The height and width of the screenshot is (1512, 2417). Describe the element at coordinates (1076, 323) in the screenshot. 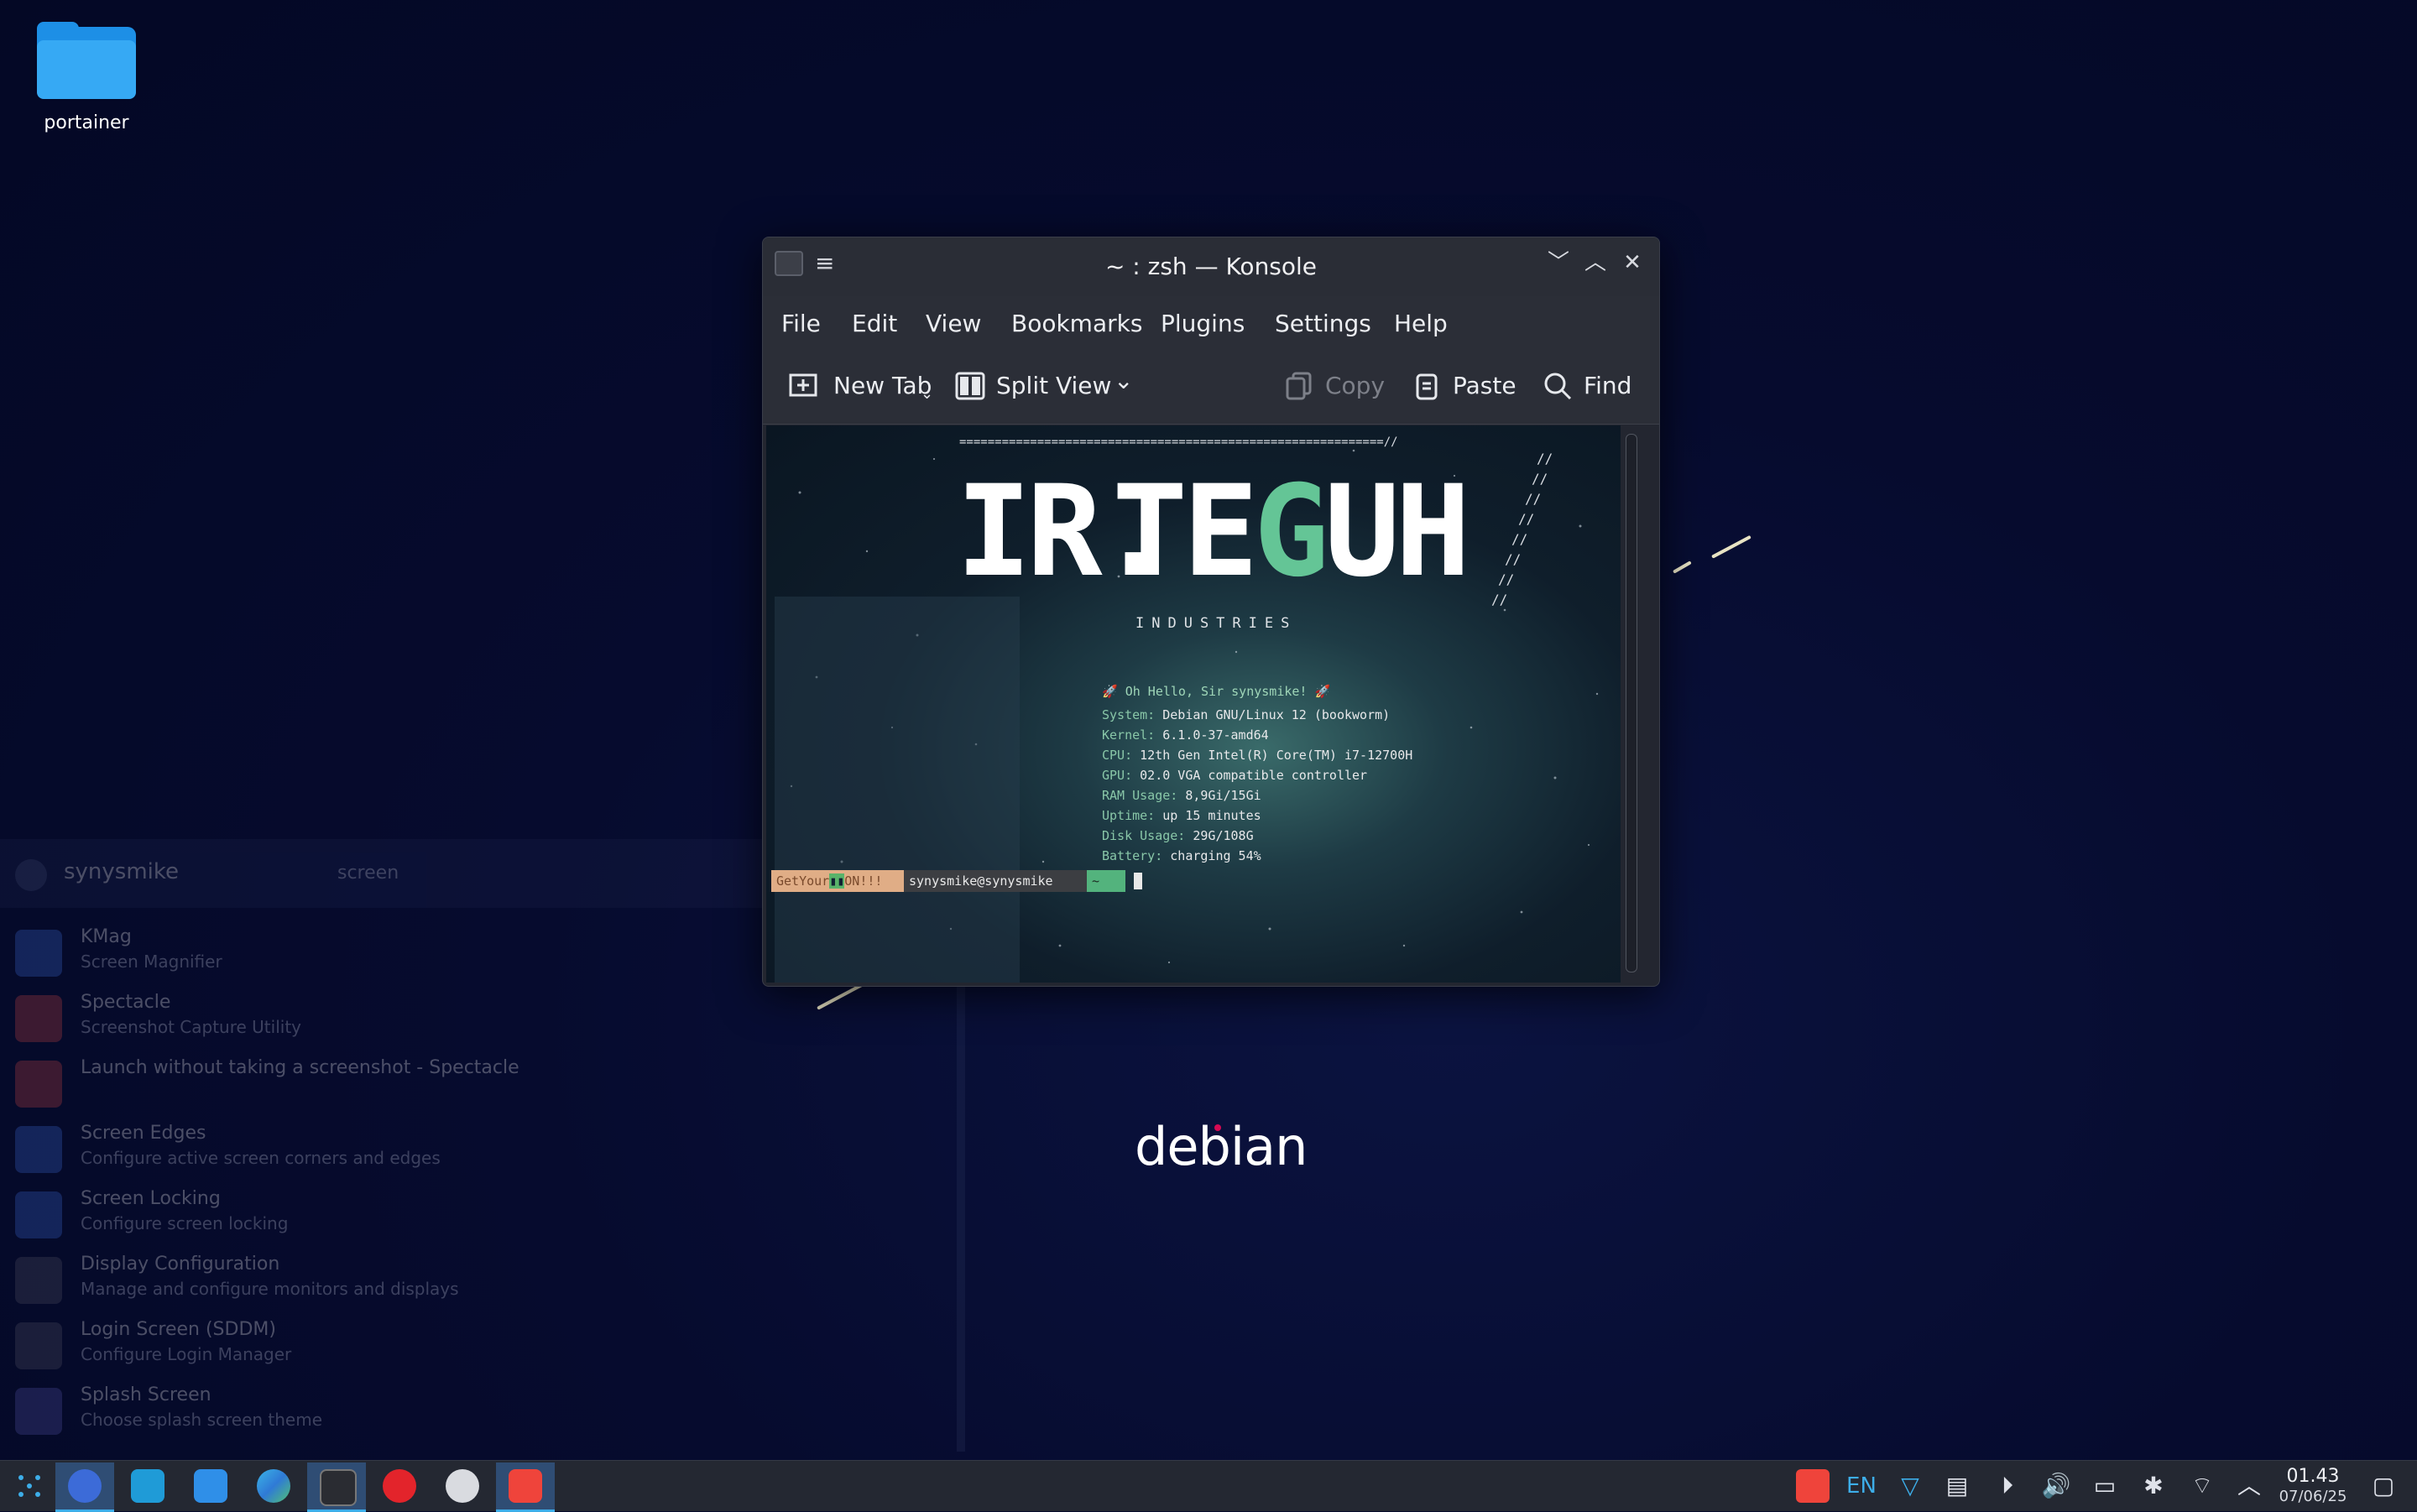

I see `menu-bookmarks: Bookmarks` at that location.